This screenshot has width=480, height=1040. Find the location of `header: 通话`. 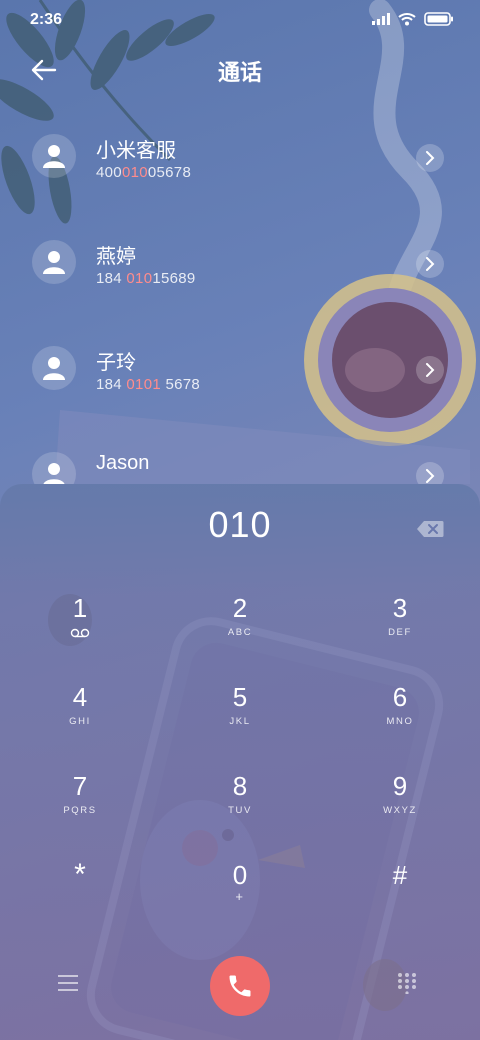

header: 通话 is located at coordinates (240, 71).